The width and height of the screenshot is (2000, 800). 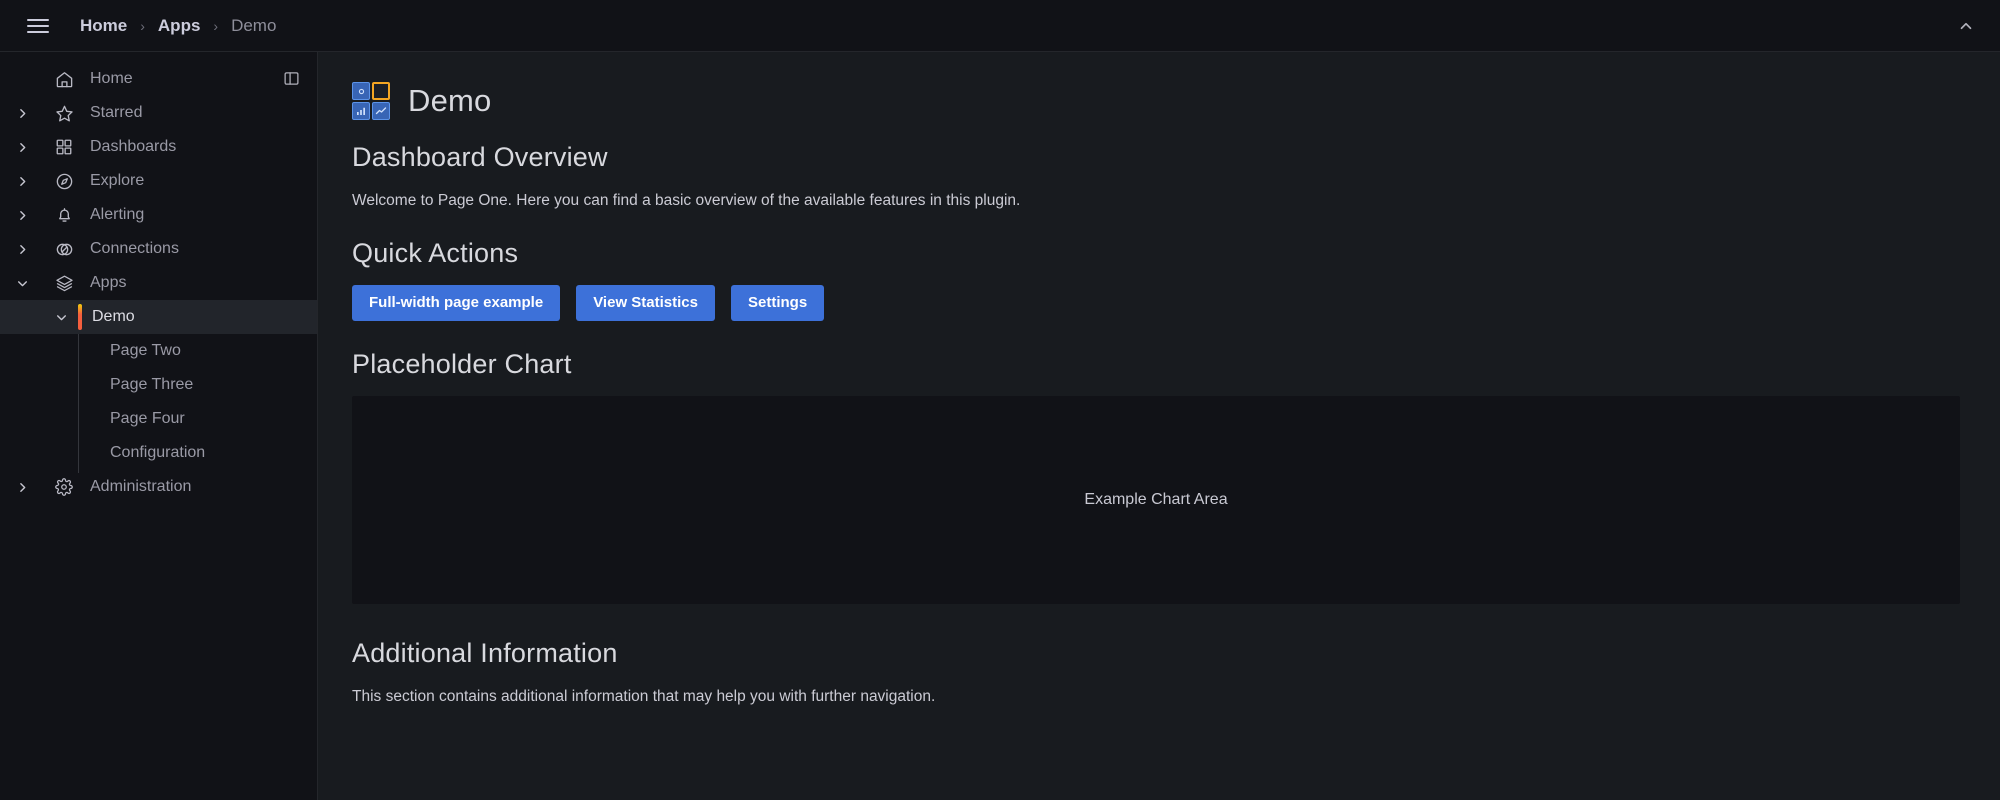 I want to click on logo-tile-highlighted, so click(x=381, y=91).